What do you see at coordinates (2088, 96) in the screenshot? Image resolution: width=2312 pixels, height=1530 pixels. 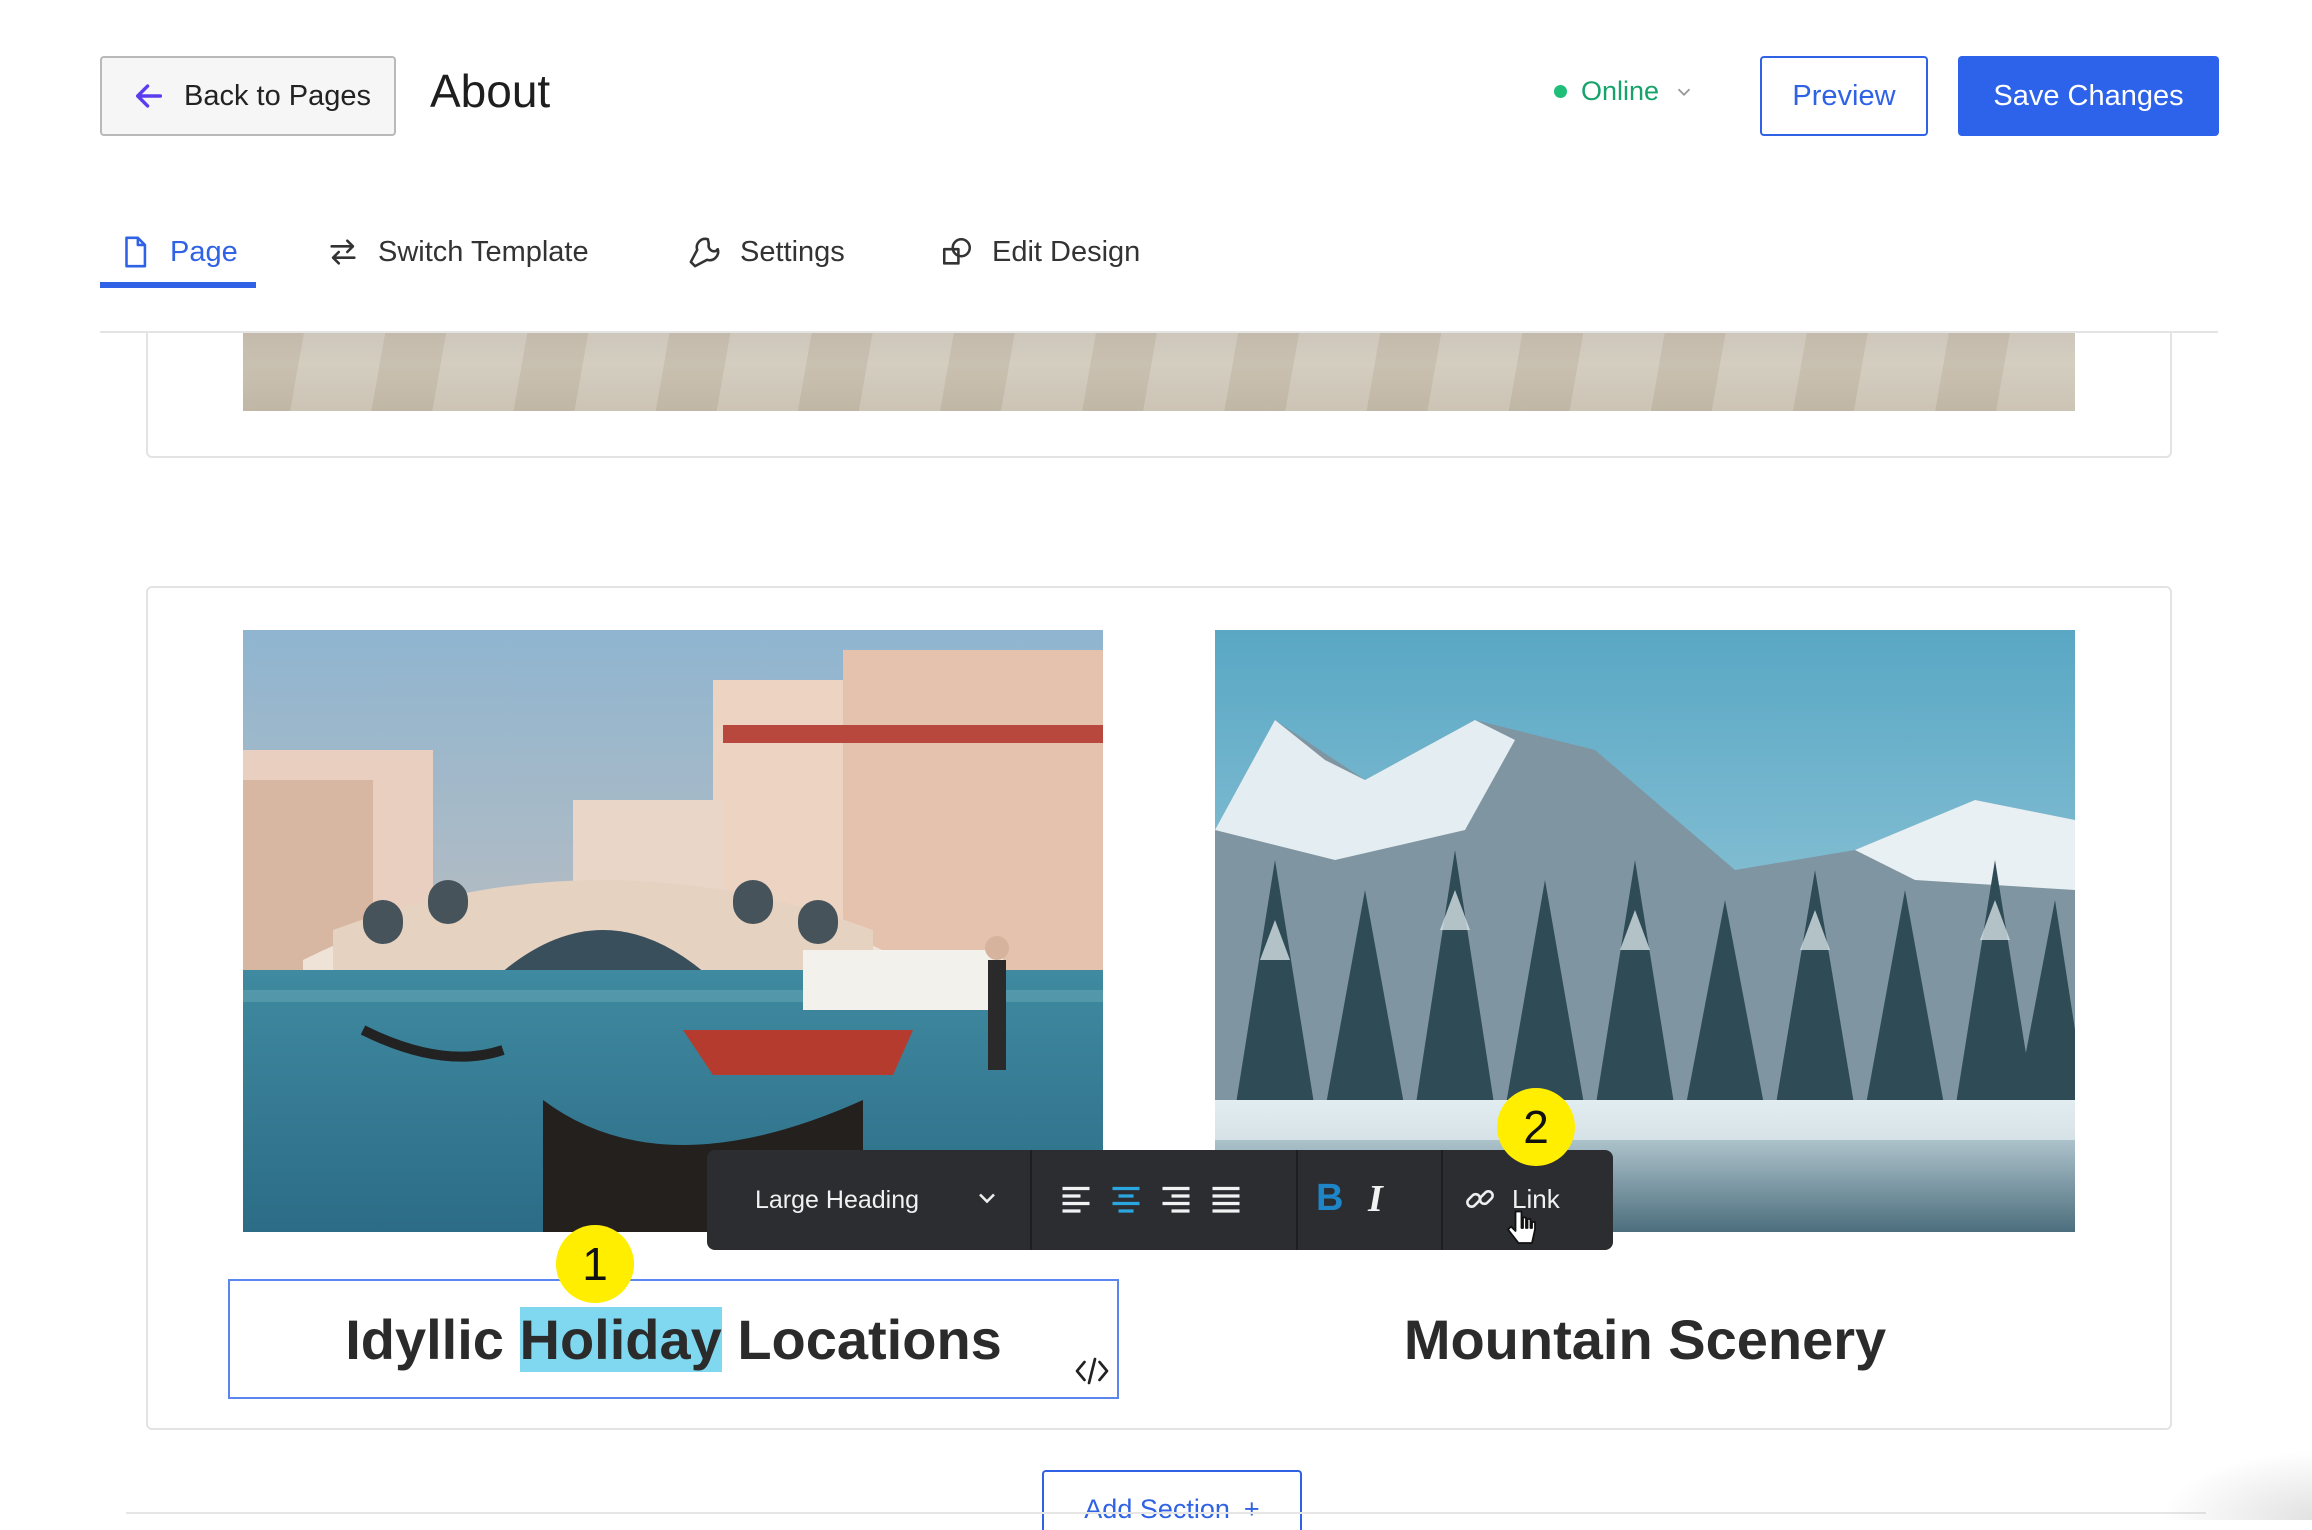 I see `save-changes-button: Save Changes` at bounding box center [2088, 96].